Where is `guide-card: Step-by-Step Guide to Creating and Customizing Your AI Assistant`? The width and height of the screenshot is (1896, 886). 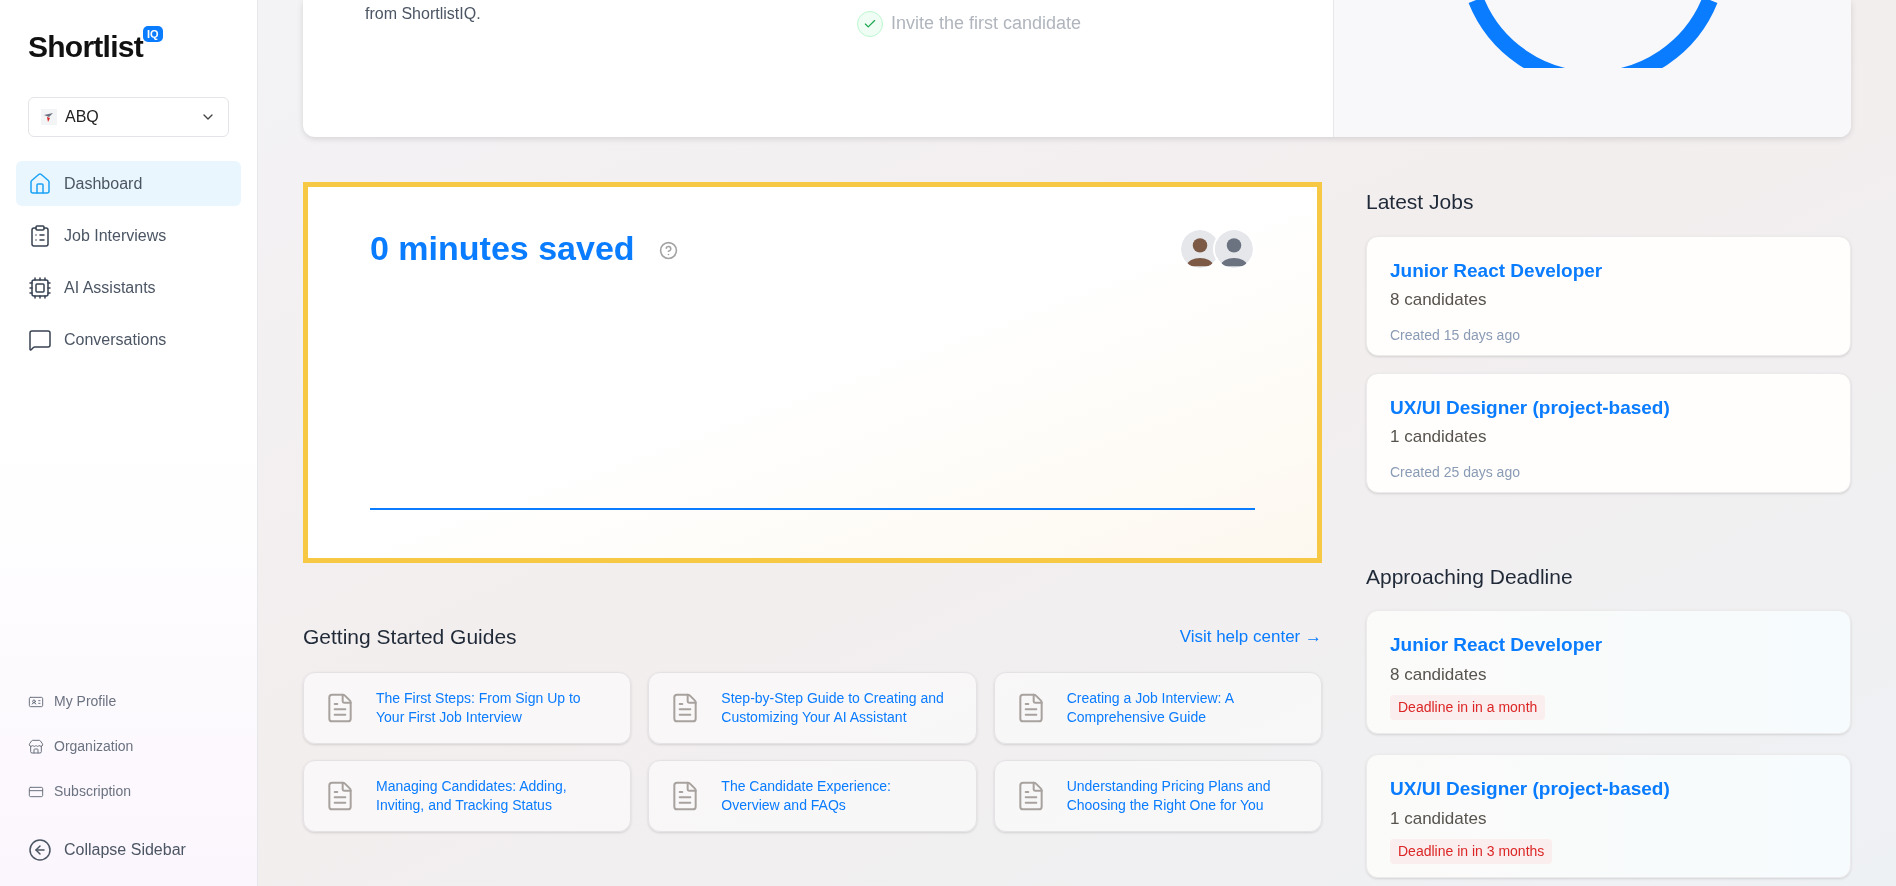
guide-card: Step-by-Step Guide to Creating and Customizing Your AI Assistant is located at coordinates (812, 707).